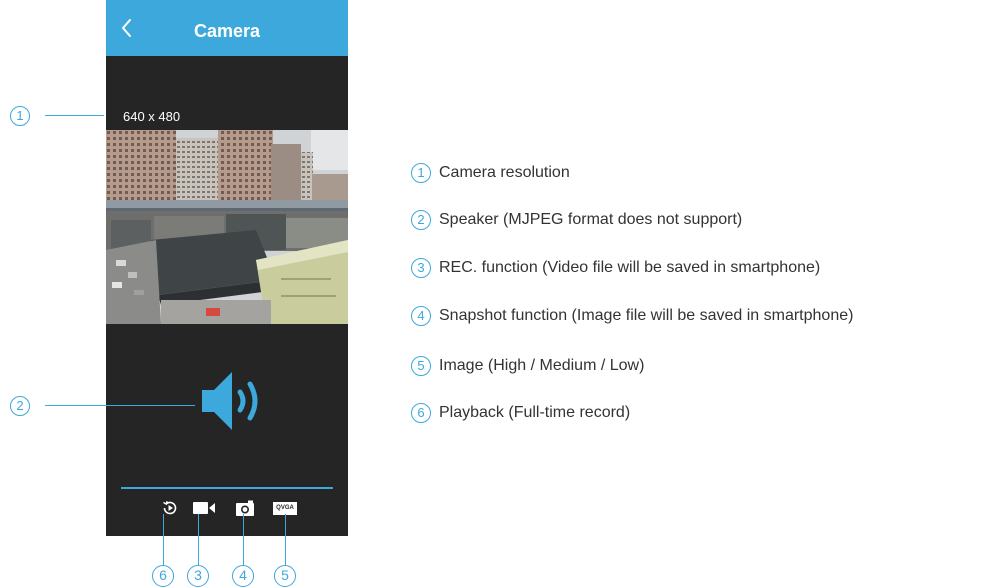 Image resolution: width=1002 pixels, height=588 pixels. Describe the element at coordinates (198, 576) in the screenshot. I see `callout-record: 3` at that location.